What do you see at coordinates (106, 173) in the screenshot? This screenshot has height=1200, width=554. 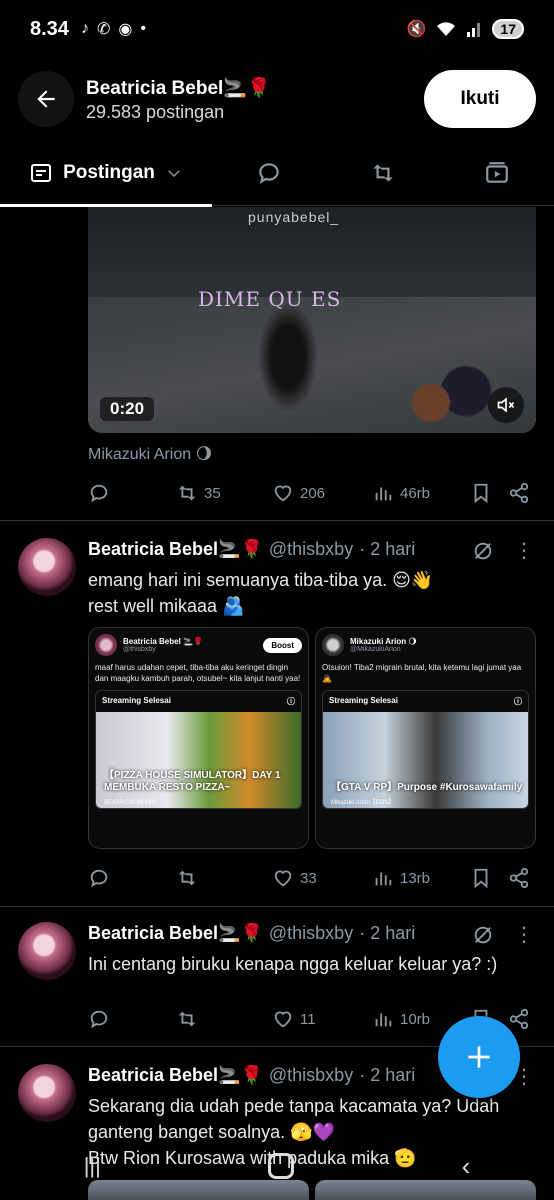 I see `tab-posts: Postingan` at bounding box center [106, 173].